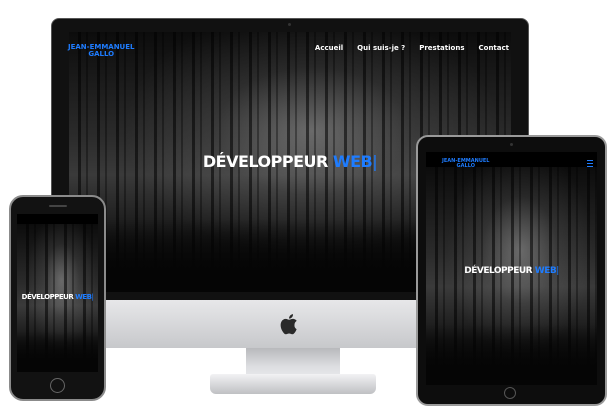 The height and width of the screenshot is (420, 610). I want to click on imac-camera, so click(289, 24).